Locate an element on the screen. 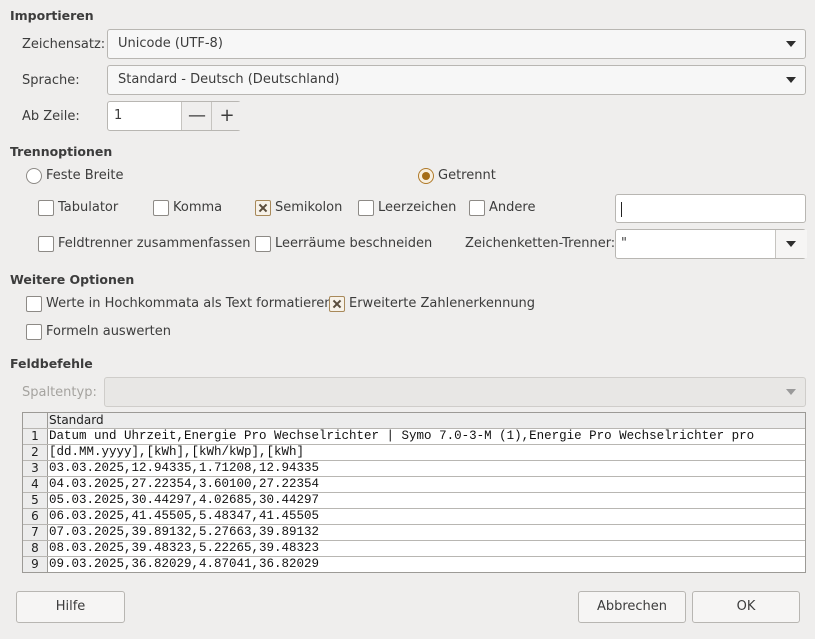 This screenshot has width=815, height=639. from-row-spinner: 1 — + is located at coordinates (174, 116).